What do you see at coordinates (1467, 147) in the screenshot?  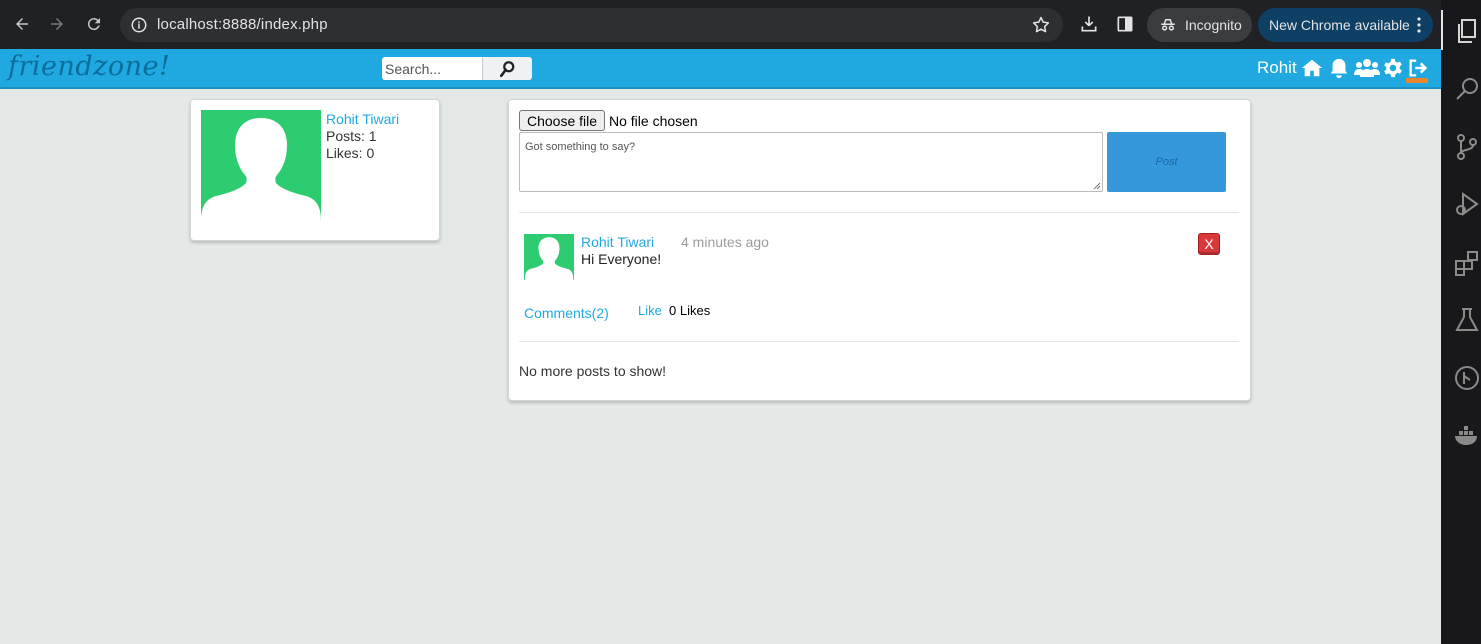 I see `source-control-icon` at bounding box center [1467, 147].